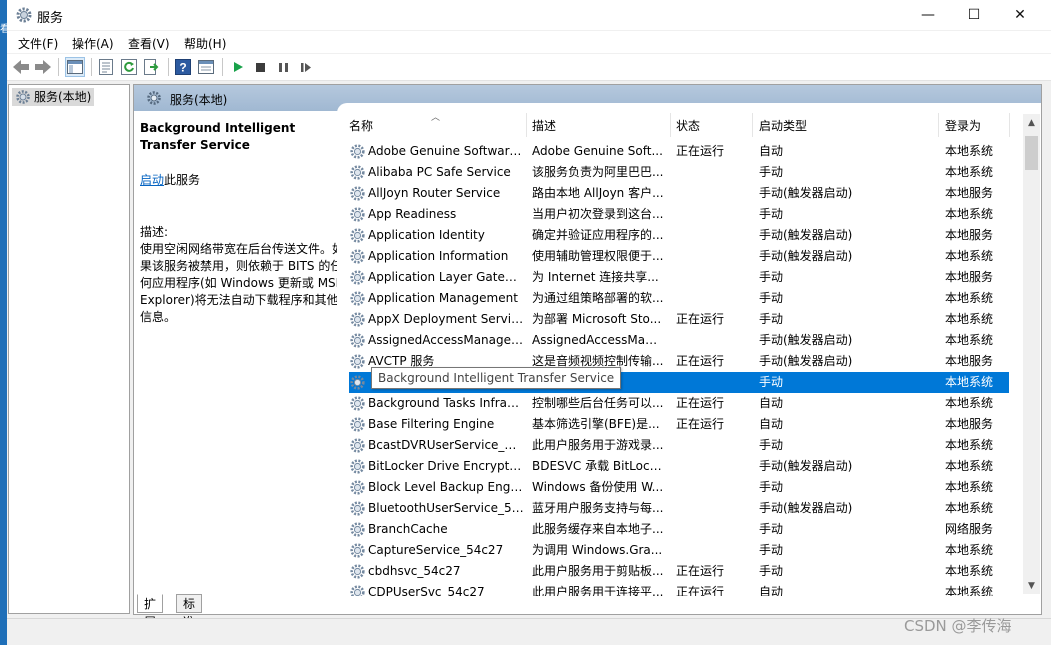 The image size is (1051, 645). Describe the element at coordinates (183, 67) in the screenshot. I see `help-button: ?` at that location.